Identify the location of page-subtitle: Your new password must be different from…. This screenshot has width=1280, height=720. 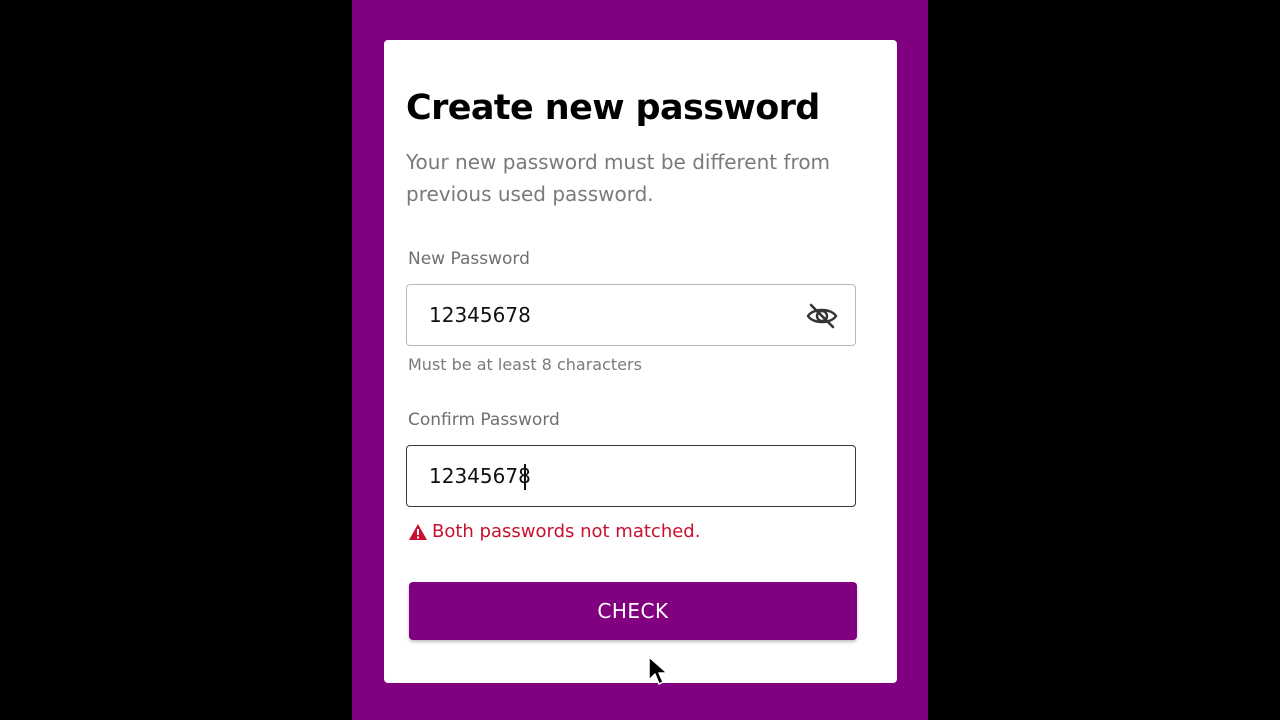
(618, 178).